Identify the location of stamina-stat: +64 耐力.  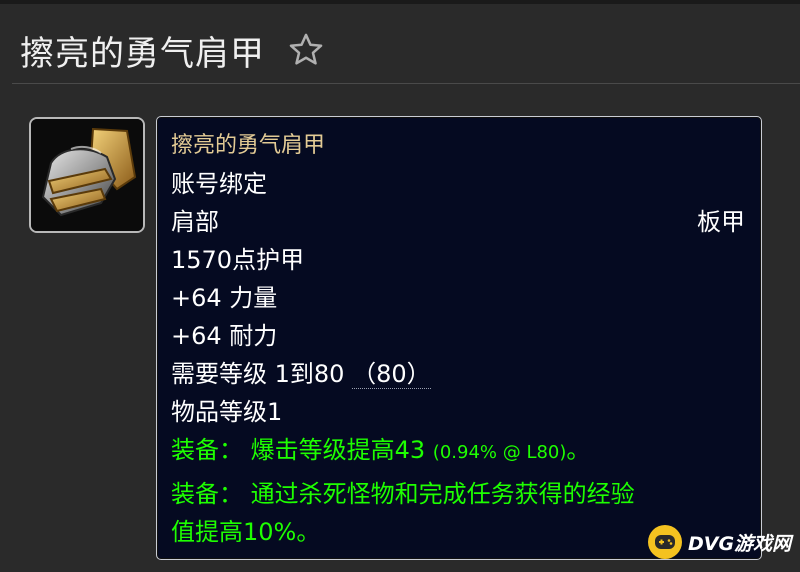
(224, 336).